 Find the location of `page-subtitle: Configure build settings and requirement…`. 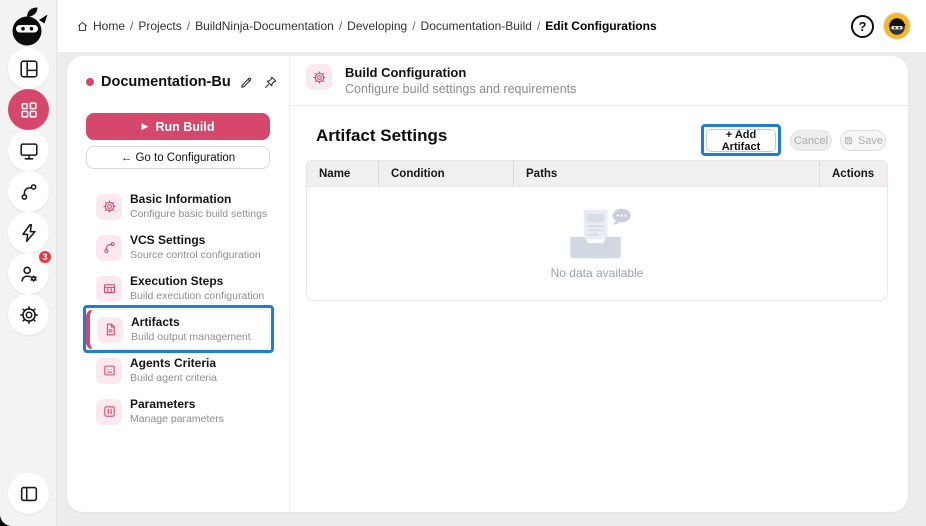

page-subtitle: Configure build settings and requirement… is located at coordinates (461, 89).